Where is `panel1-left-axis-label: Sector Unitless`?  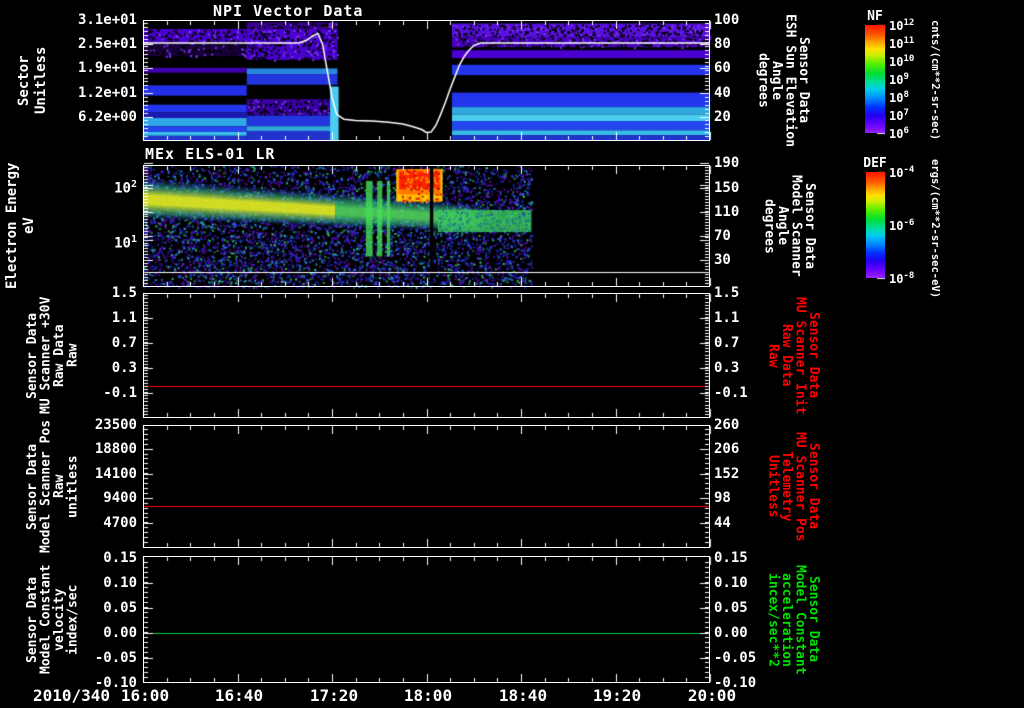 panel1-left-axis-label: Sector Unitless is located at coordinates (32, 80).